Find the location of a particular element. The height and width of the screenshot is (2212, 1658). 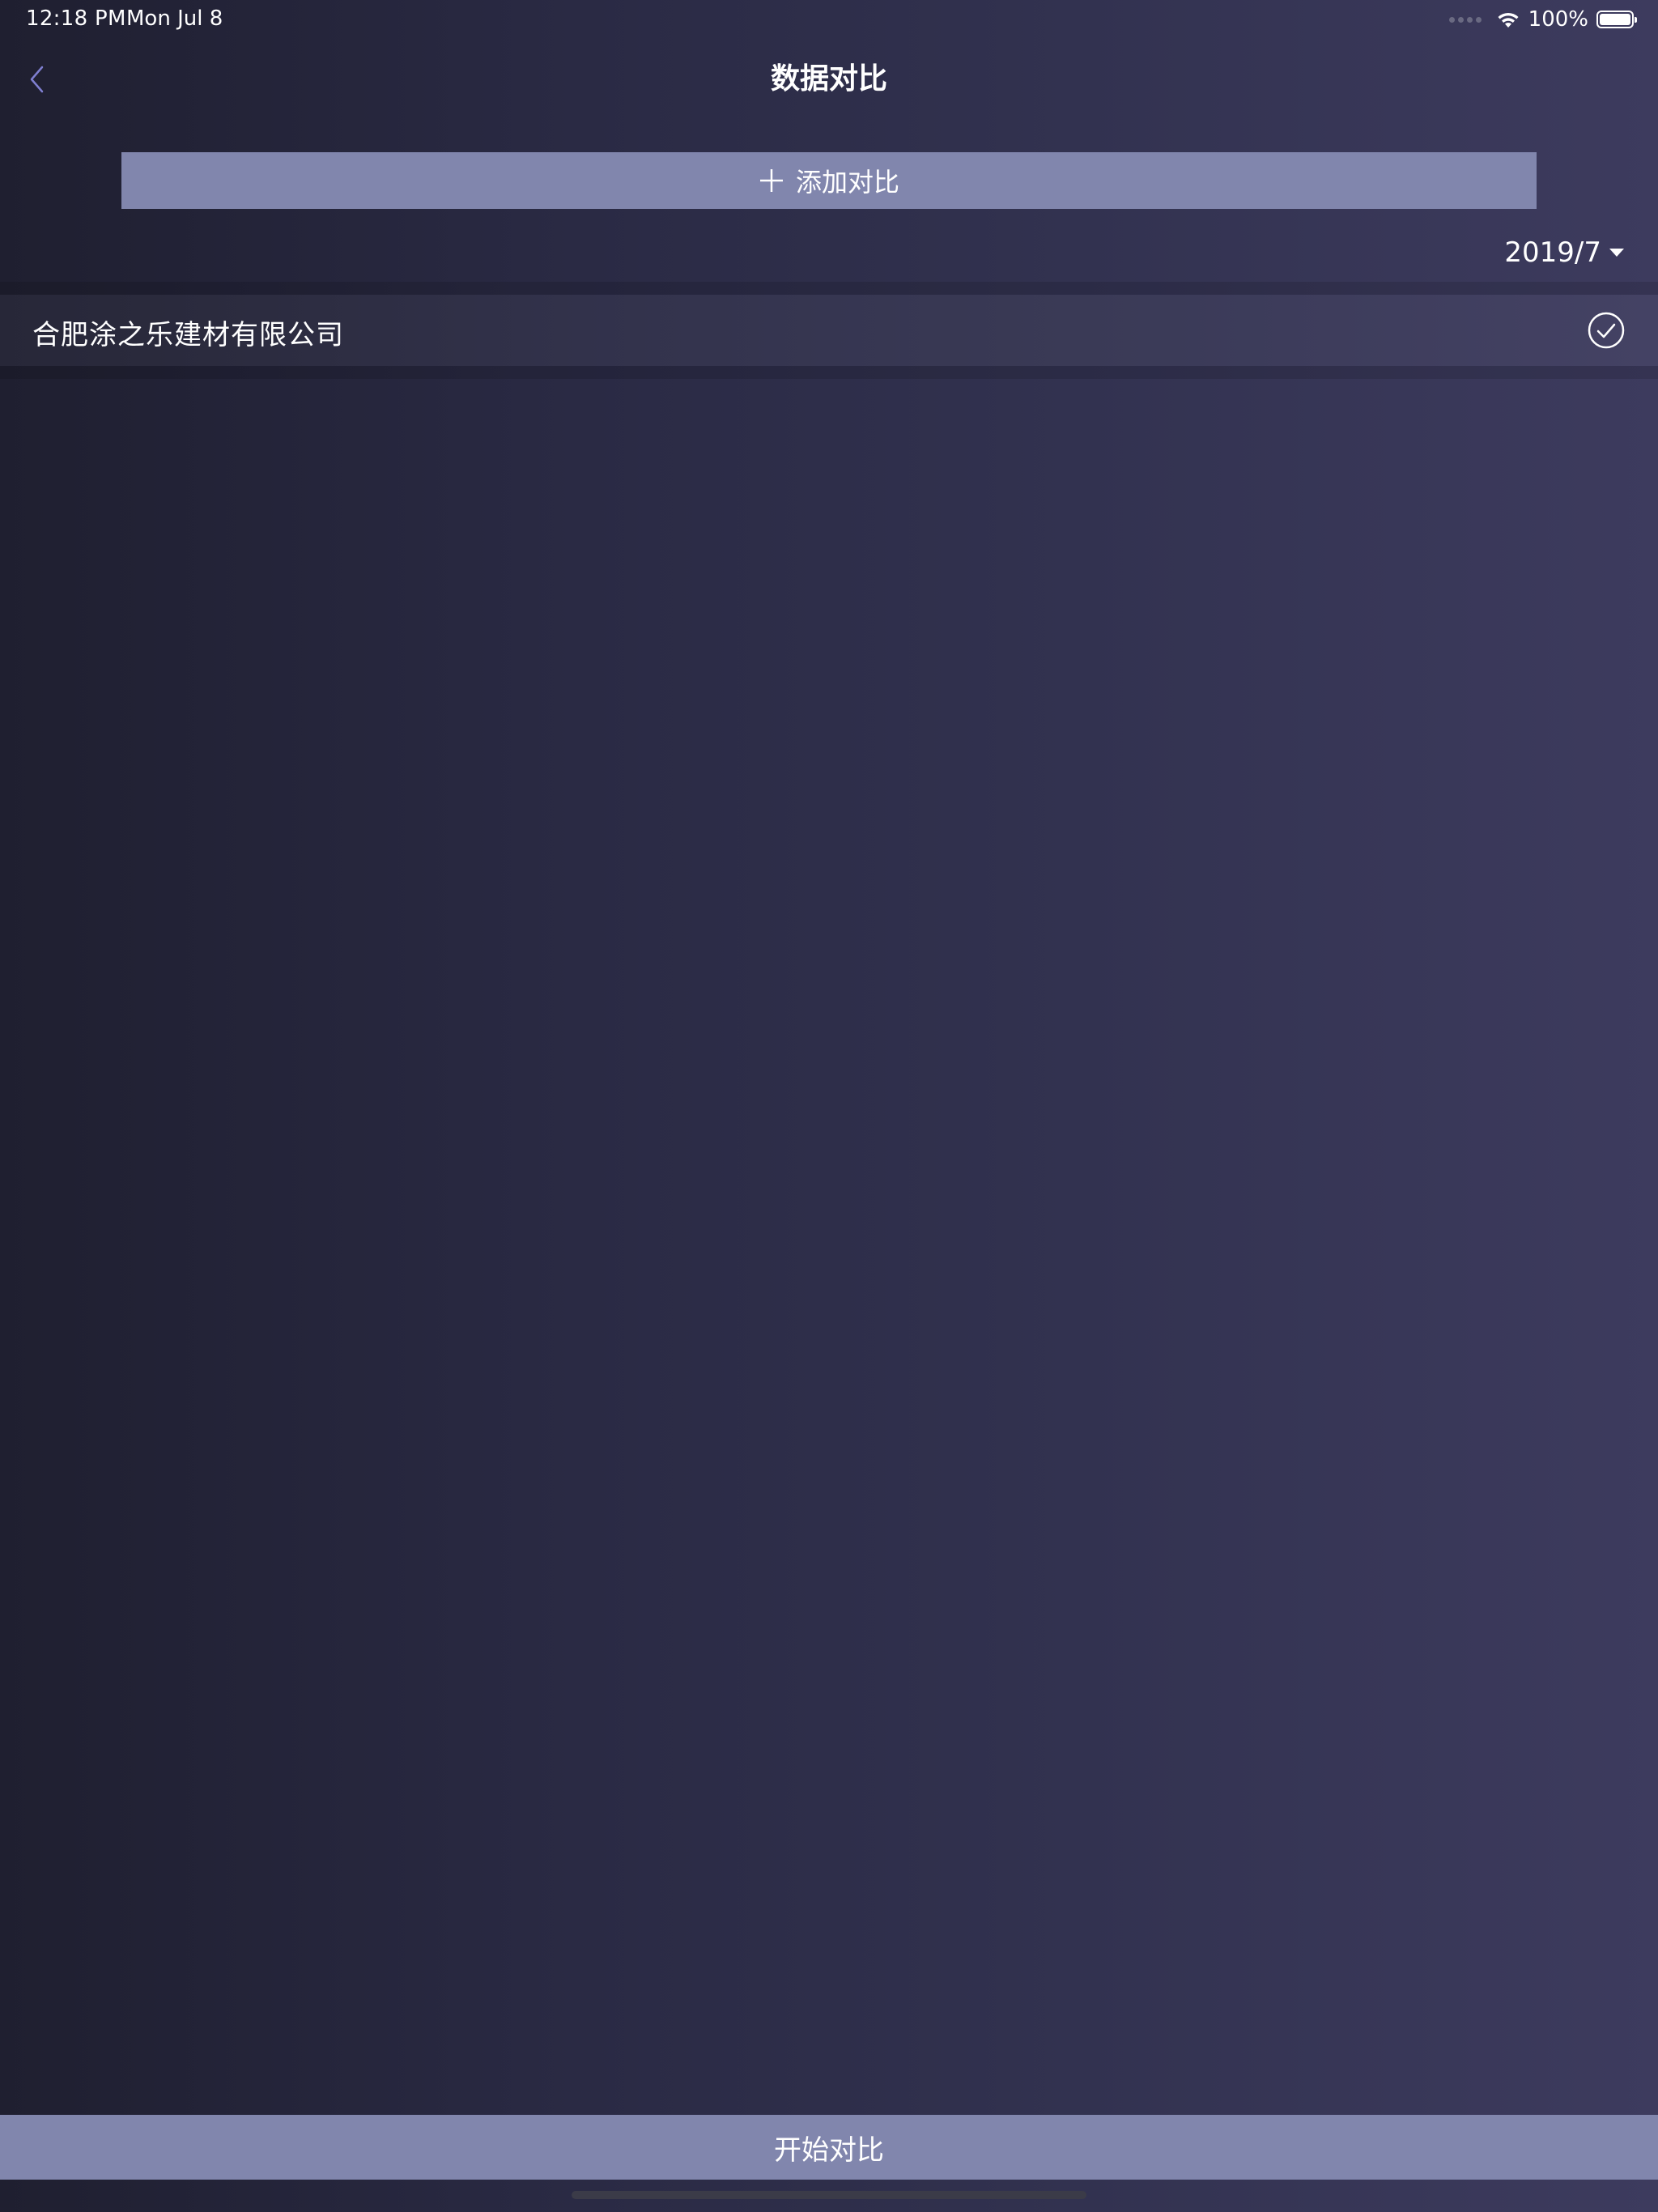

status-bar: 12:18 PM Mon Jul 8 100% is located at coordinates (829, 19).